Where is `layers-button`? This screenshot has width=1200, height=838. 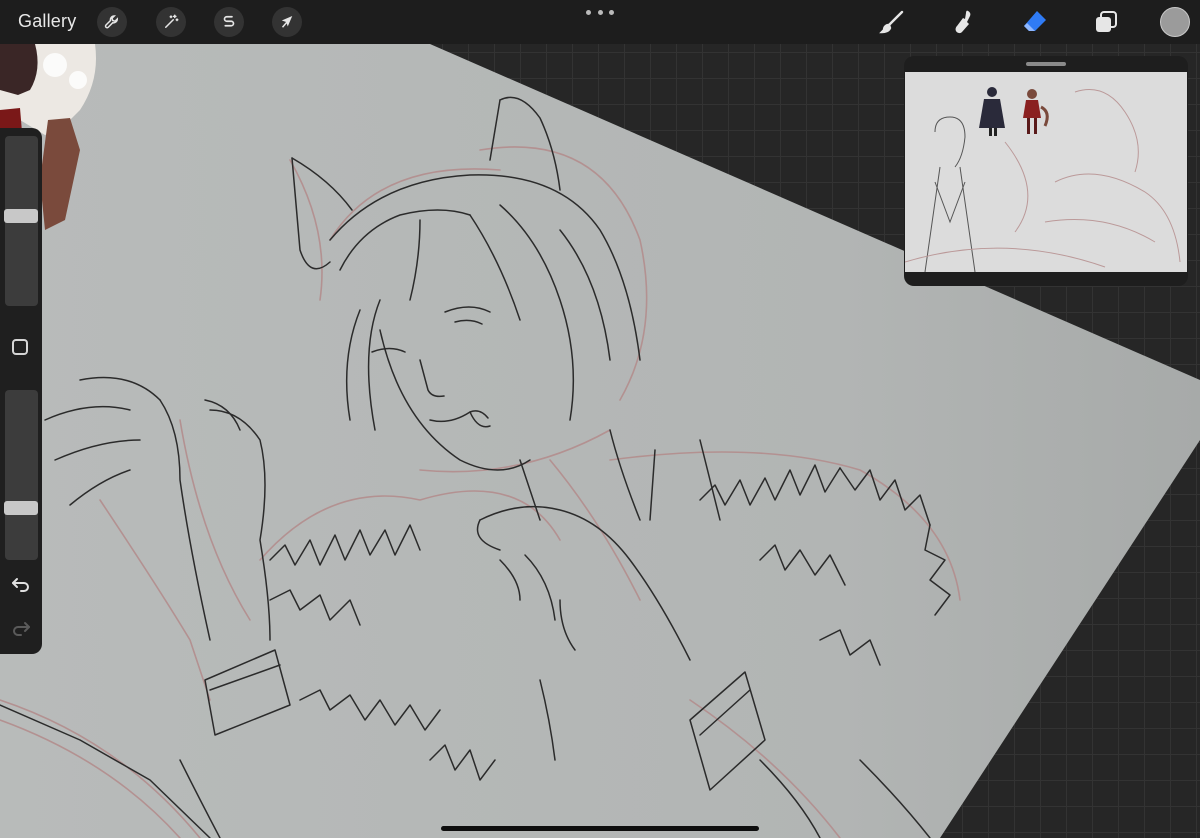 layers-button is located at coordinates (1106, 22).